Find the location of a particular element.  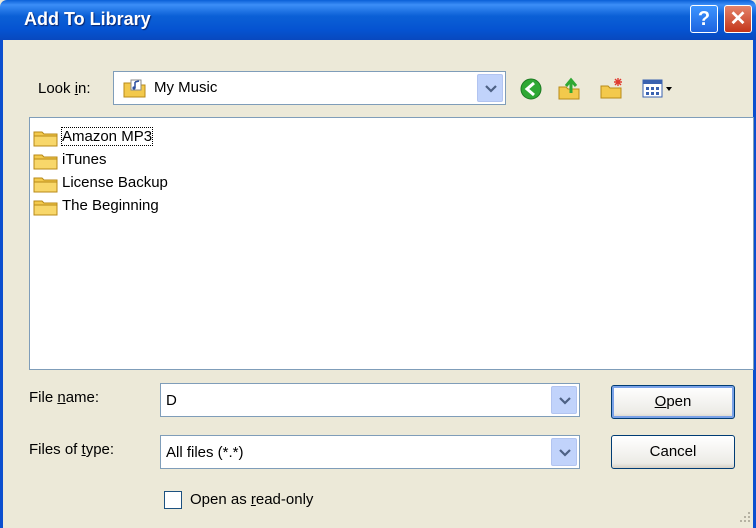

folder-name: iTunes is located at coordinates (84, 159).